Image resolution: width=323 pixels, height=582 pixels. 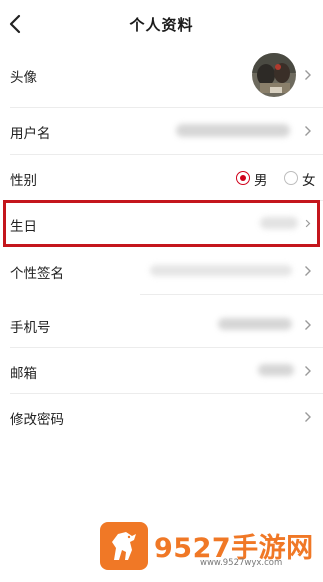 I want to click on watermark-url: www.9527wyx.com, so click(x=241, y=563).